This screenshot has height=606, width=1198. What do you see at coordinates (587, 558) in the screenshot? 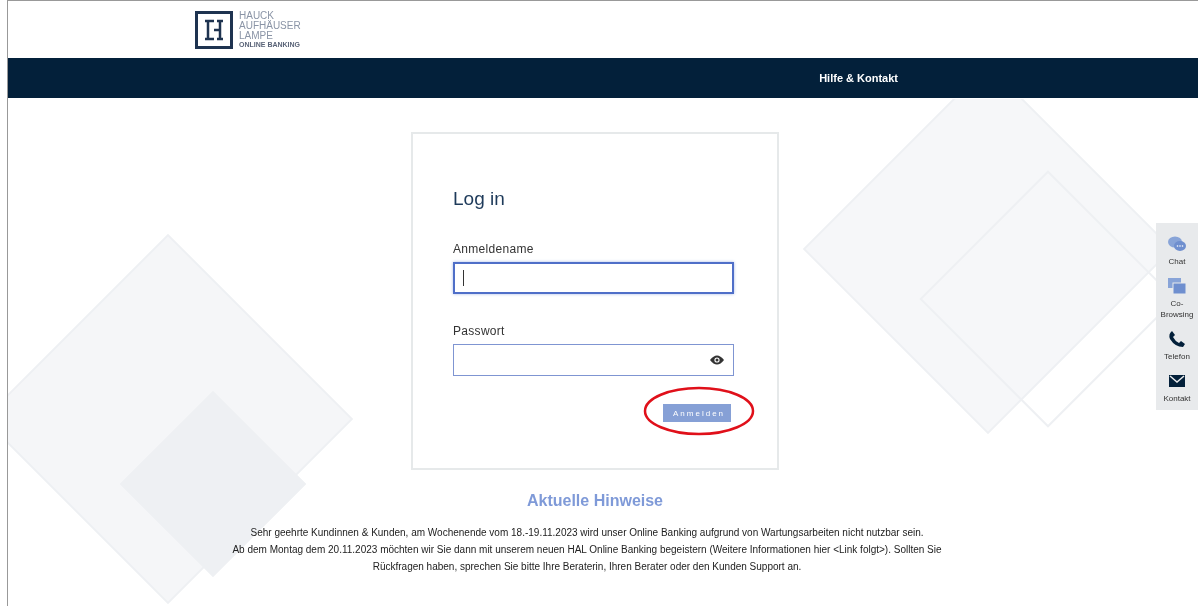
I see `notice-text: Ab dem Montag dem 20.11.2023 möchten wir Sie dann mit unserem neuen HAL Online Banking begeistern (Weitere Informationen hier <Link folgt>). Sollten Sie Rückfragen haben, sprechen Sie bitte Ihre Beraterin, Ihren Berater oder den Kunden Support an.` at bounding box center [587, 558].